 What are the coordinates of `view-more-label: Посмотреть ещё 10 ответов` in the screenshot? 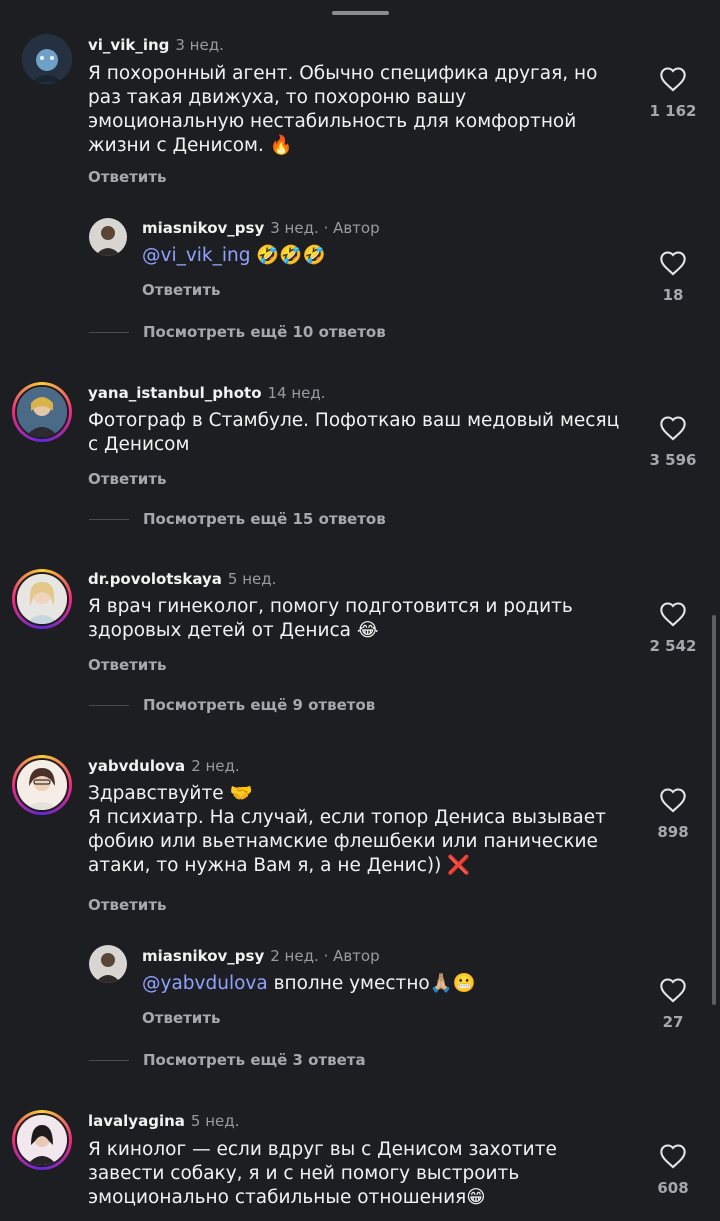 It's located at (264, 332).